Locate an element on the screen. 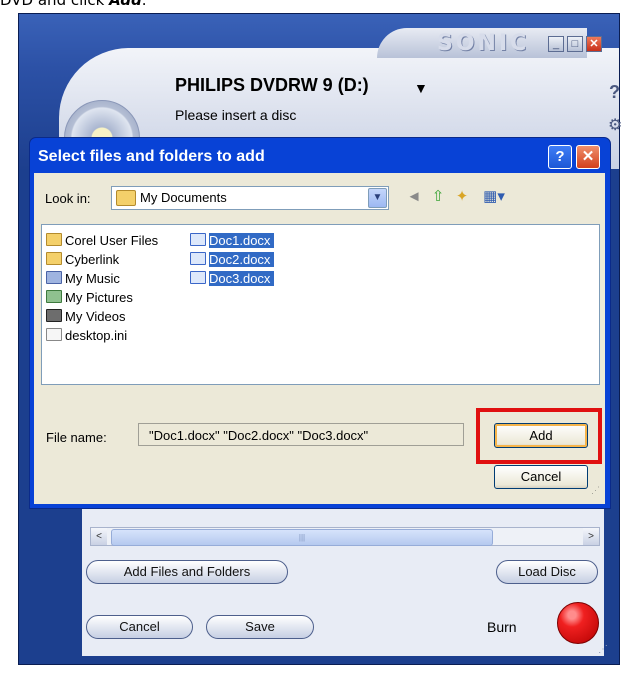 This screenshot has width=631, height=675. app-cancel-button: Cancel is located at coordinates (139, 627).